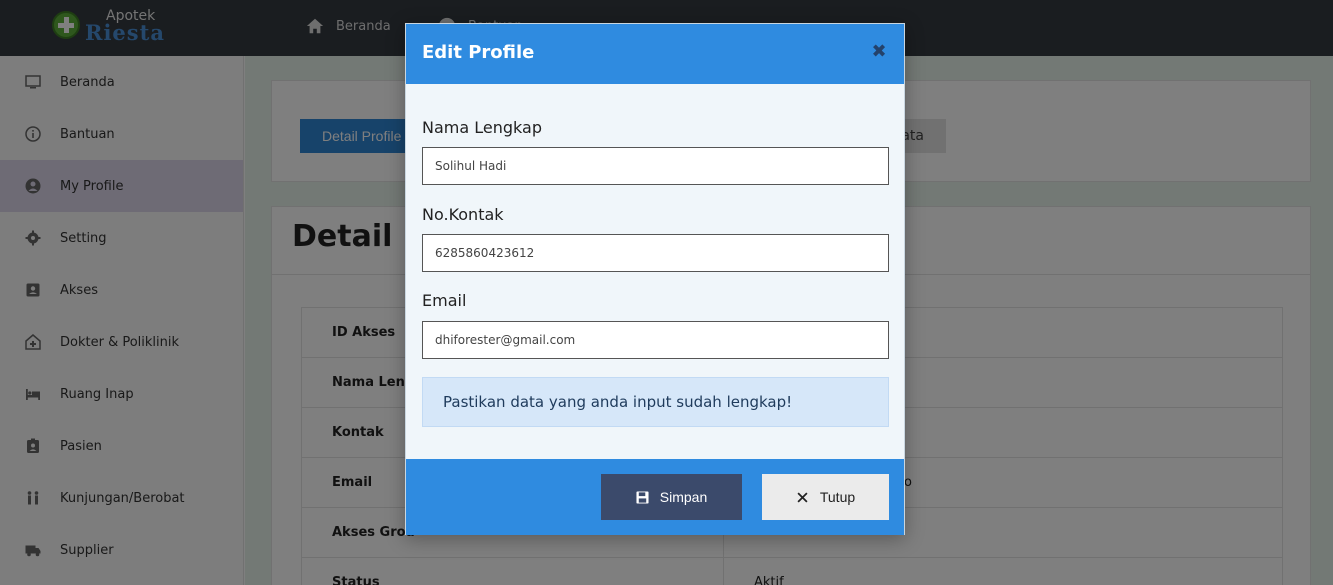 This screenshot has width=1333, height=585. I want to click on save-button: Simpan, so click(671, 497).